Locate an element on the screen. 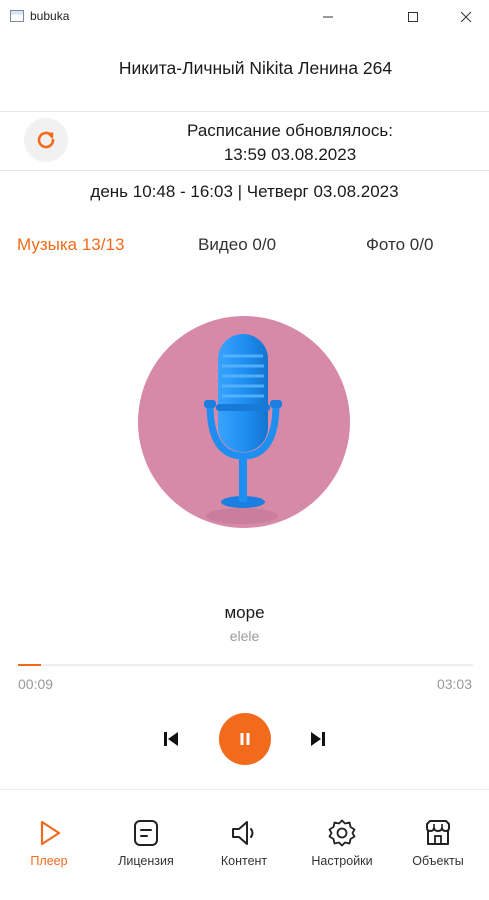  license-icon is located at coordinates (146, 833).